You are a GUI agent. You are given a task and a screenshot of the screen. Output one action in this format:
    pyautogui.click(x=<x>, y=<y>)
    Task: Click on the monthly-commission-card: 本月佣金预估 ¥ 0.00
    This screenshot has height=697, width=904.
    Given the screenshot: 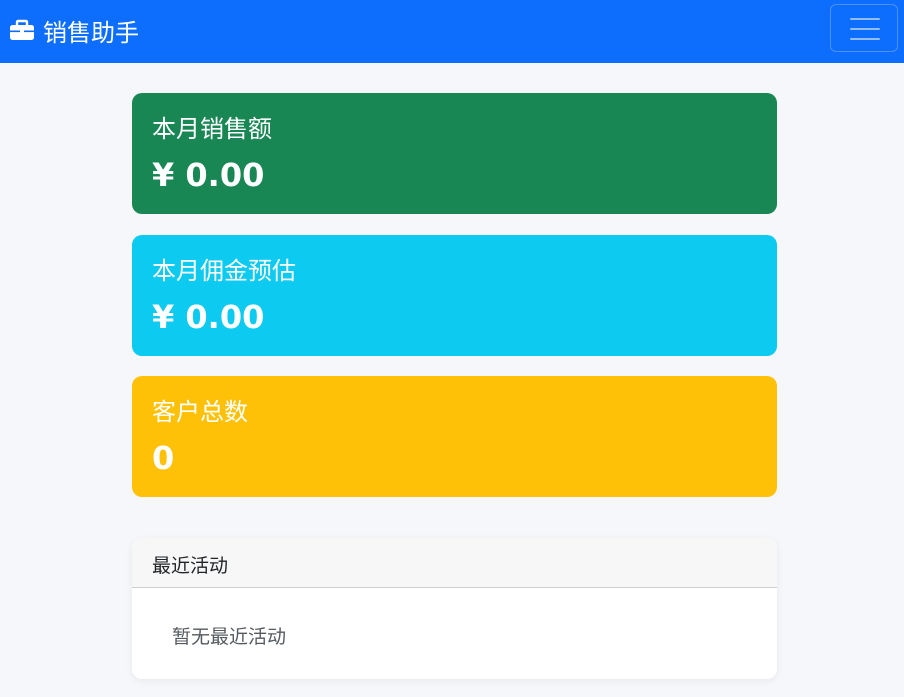 What is the action you would take?
    pyautogui.click(x=454, y=295)
    